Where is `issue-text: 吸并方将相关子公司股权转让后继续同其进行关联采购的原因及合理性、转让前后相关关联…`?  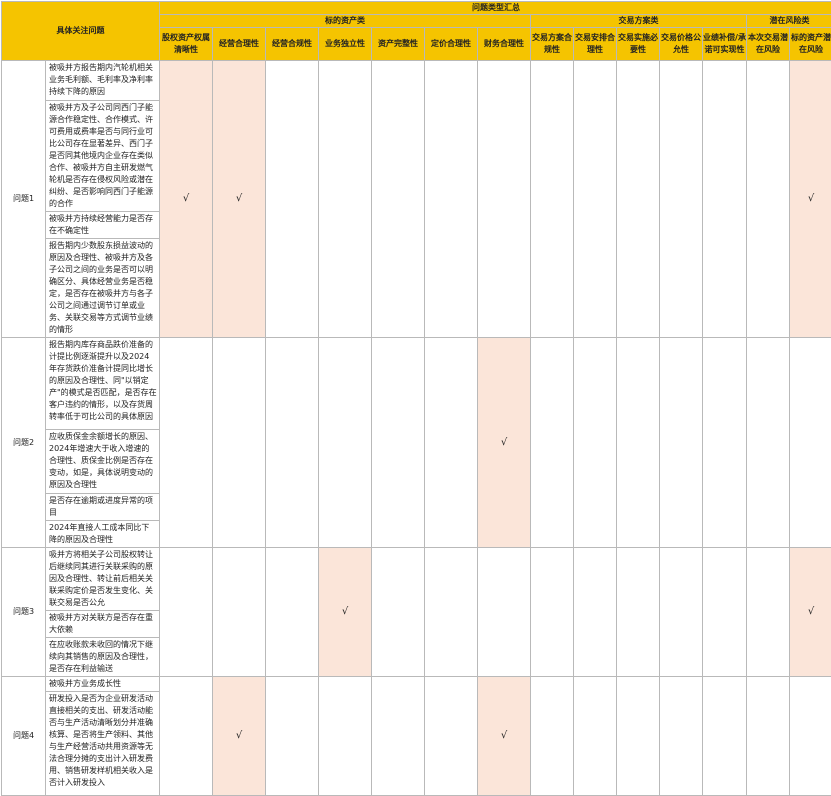 issue-text: 吸并方将相关子公司股权转让后继续同其进行关联采购的原因及合理性、转让前后相关关联… is located at coordinates (103, 579).